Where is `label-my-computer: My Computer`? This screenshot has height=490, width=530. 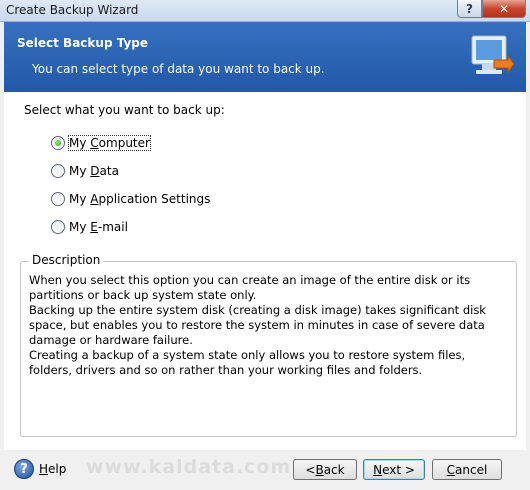
label-my-computer: My Computer is located at coordinates (109, 143).